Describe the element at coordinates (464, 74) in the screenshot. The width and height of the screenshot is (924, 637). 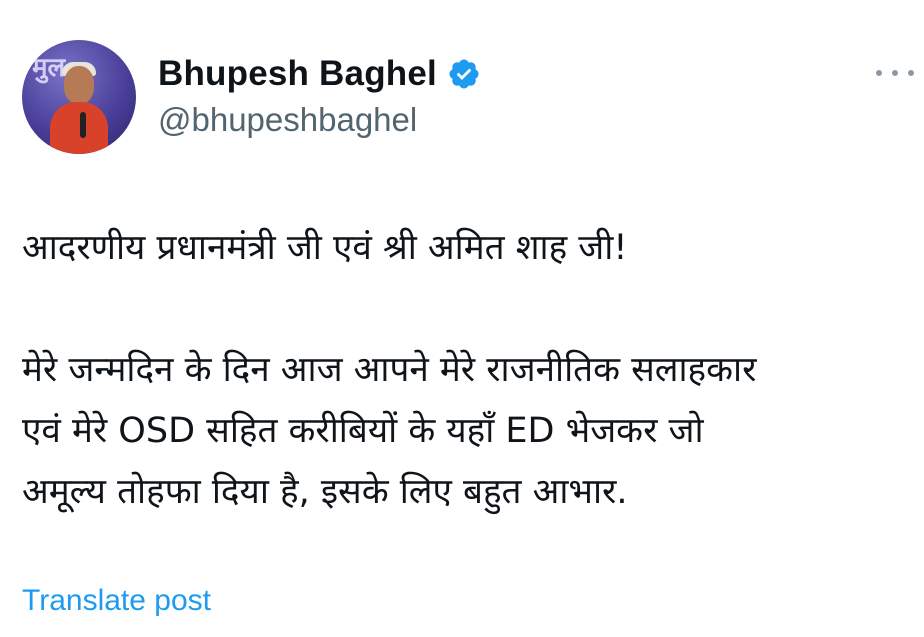
I see `verified-badge-icon` at that location.